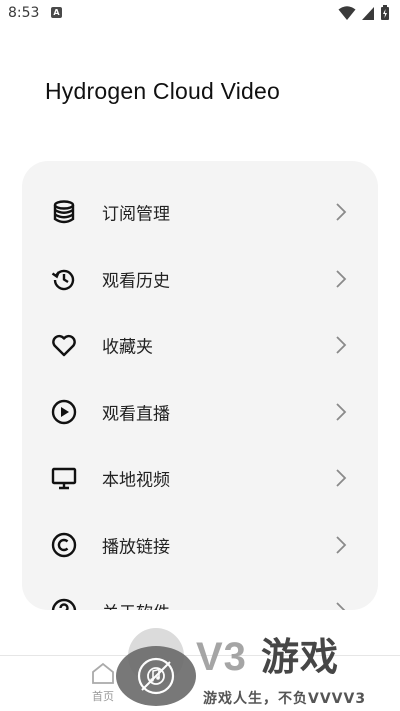 This screenshot has height=711, width=400. Describe the element at coordinates (136, 214) in the screenshot. I see `menu-item-label: 订阅管理` at that location.